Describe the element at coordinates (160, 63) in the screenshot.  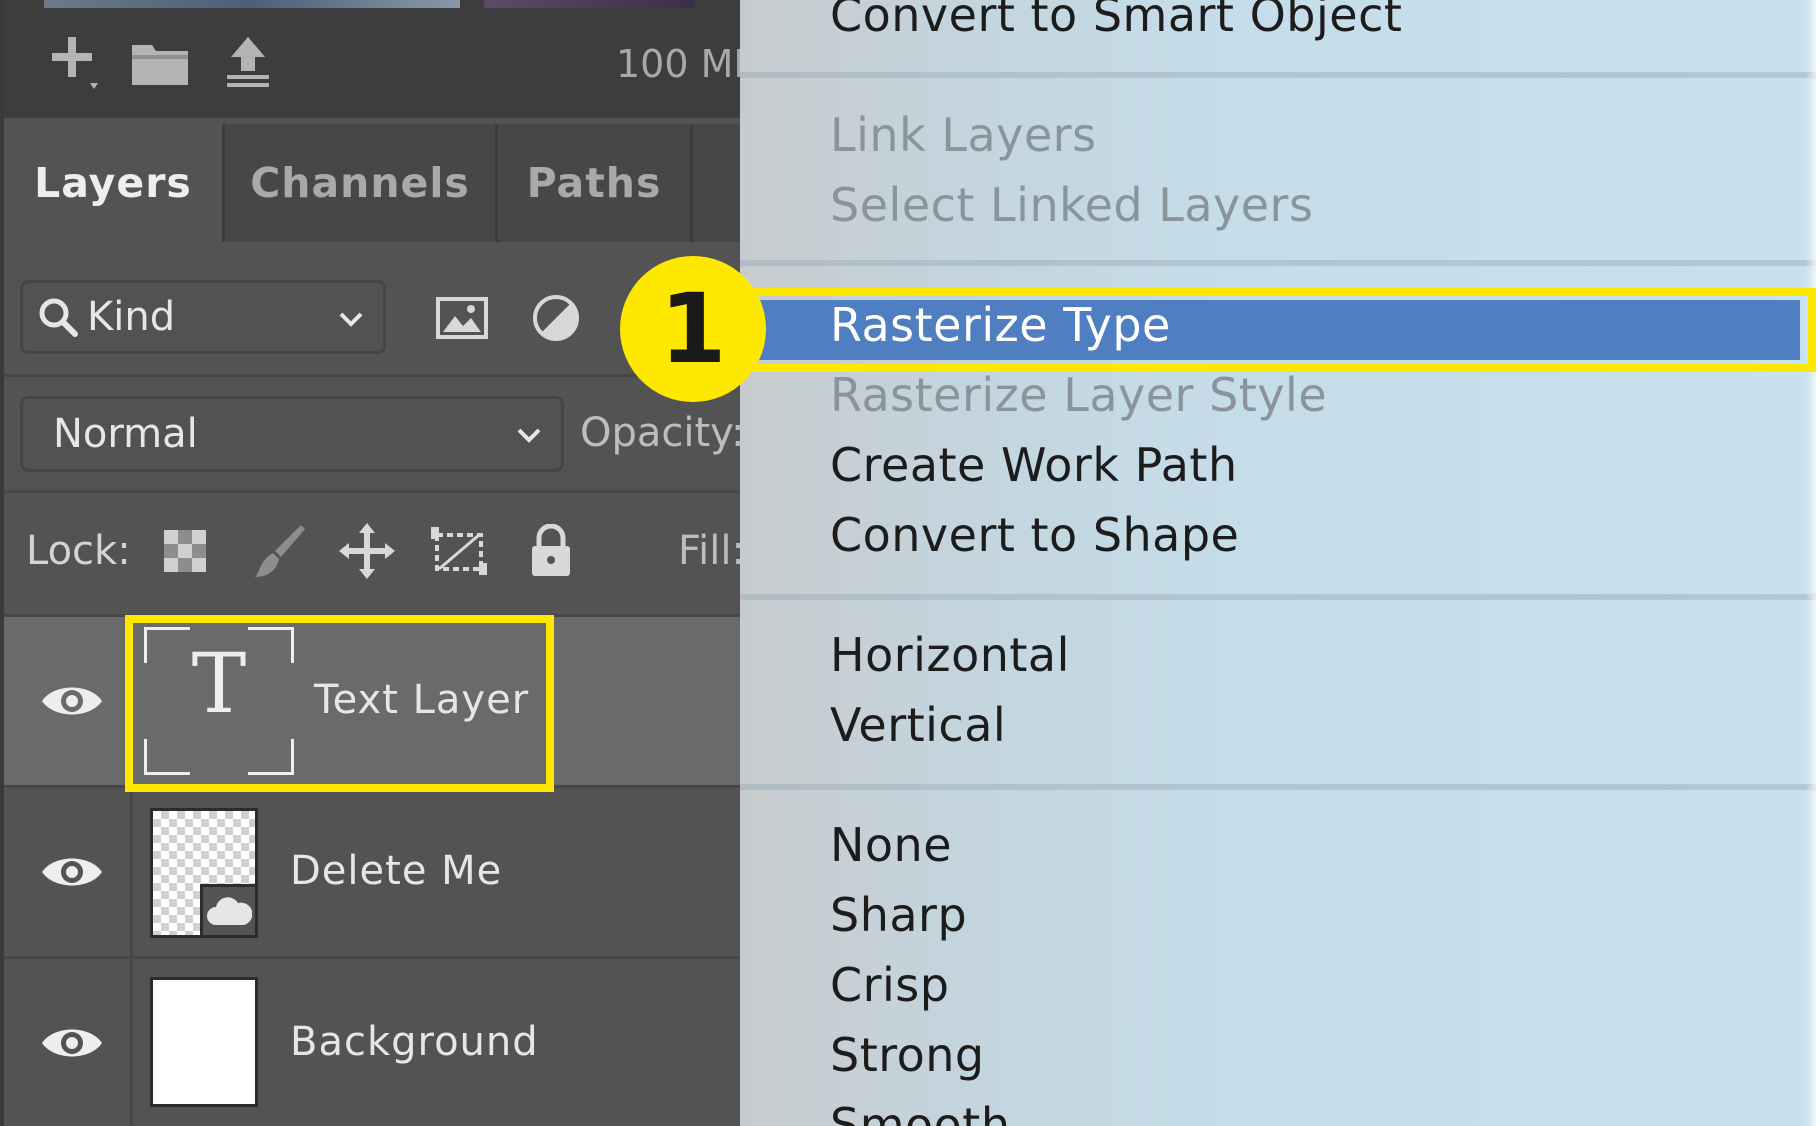
I see `folder-icon` at that location.